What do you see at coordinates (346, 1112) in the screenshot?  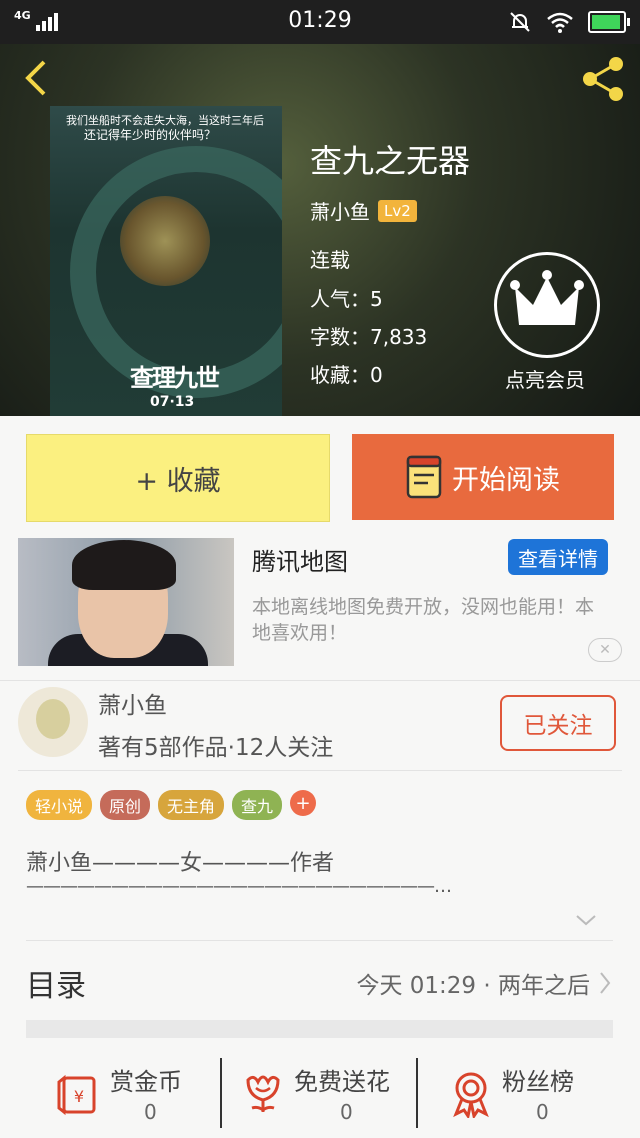 I see `send-flower-count: 0` at bounding box center [346, 1112].